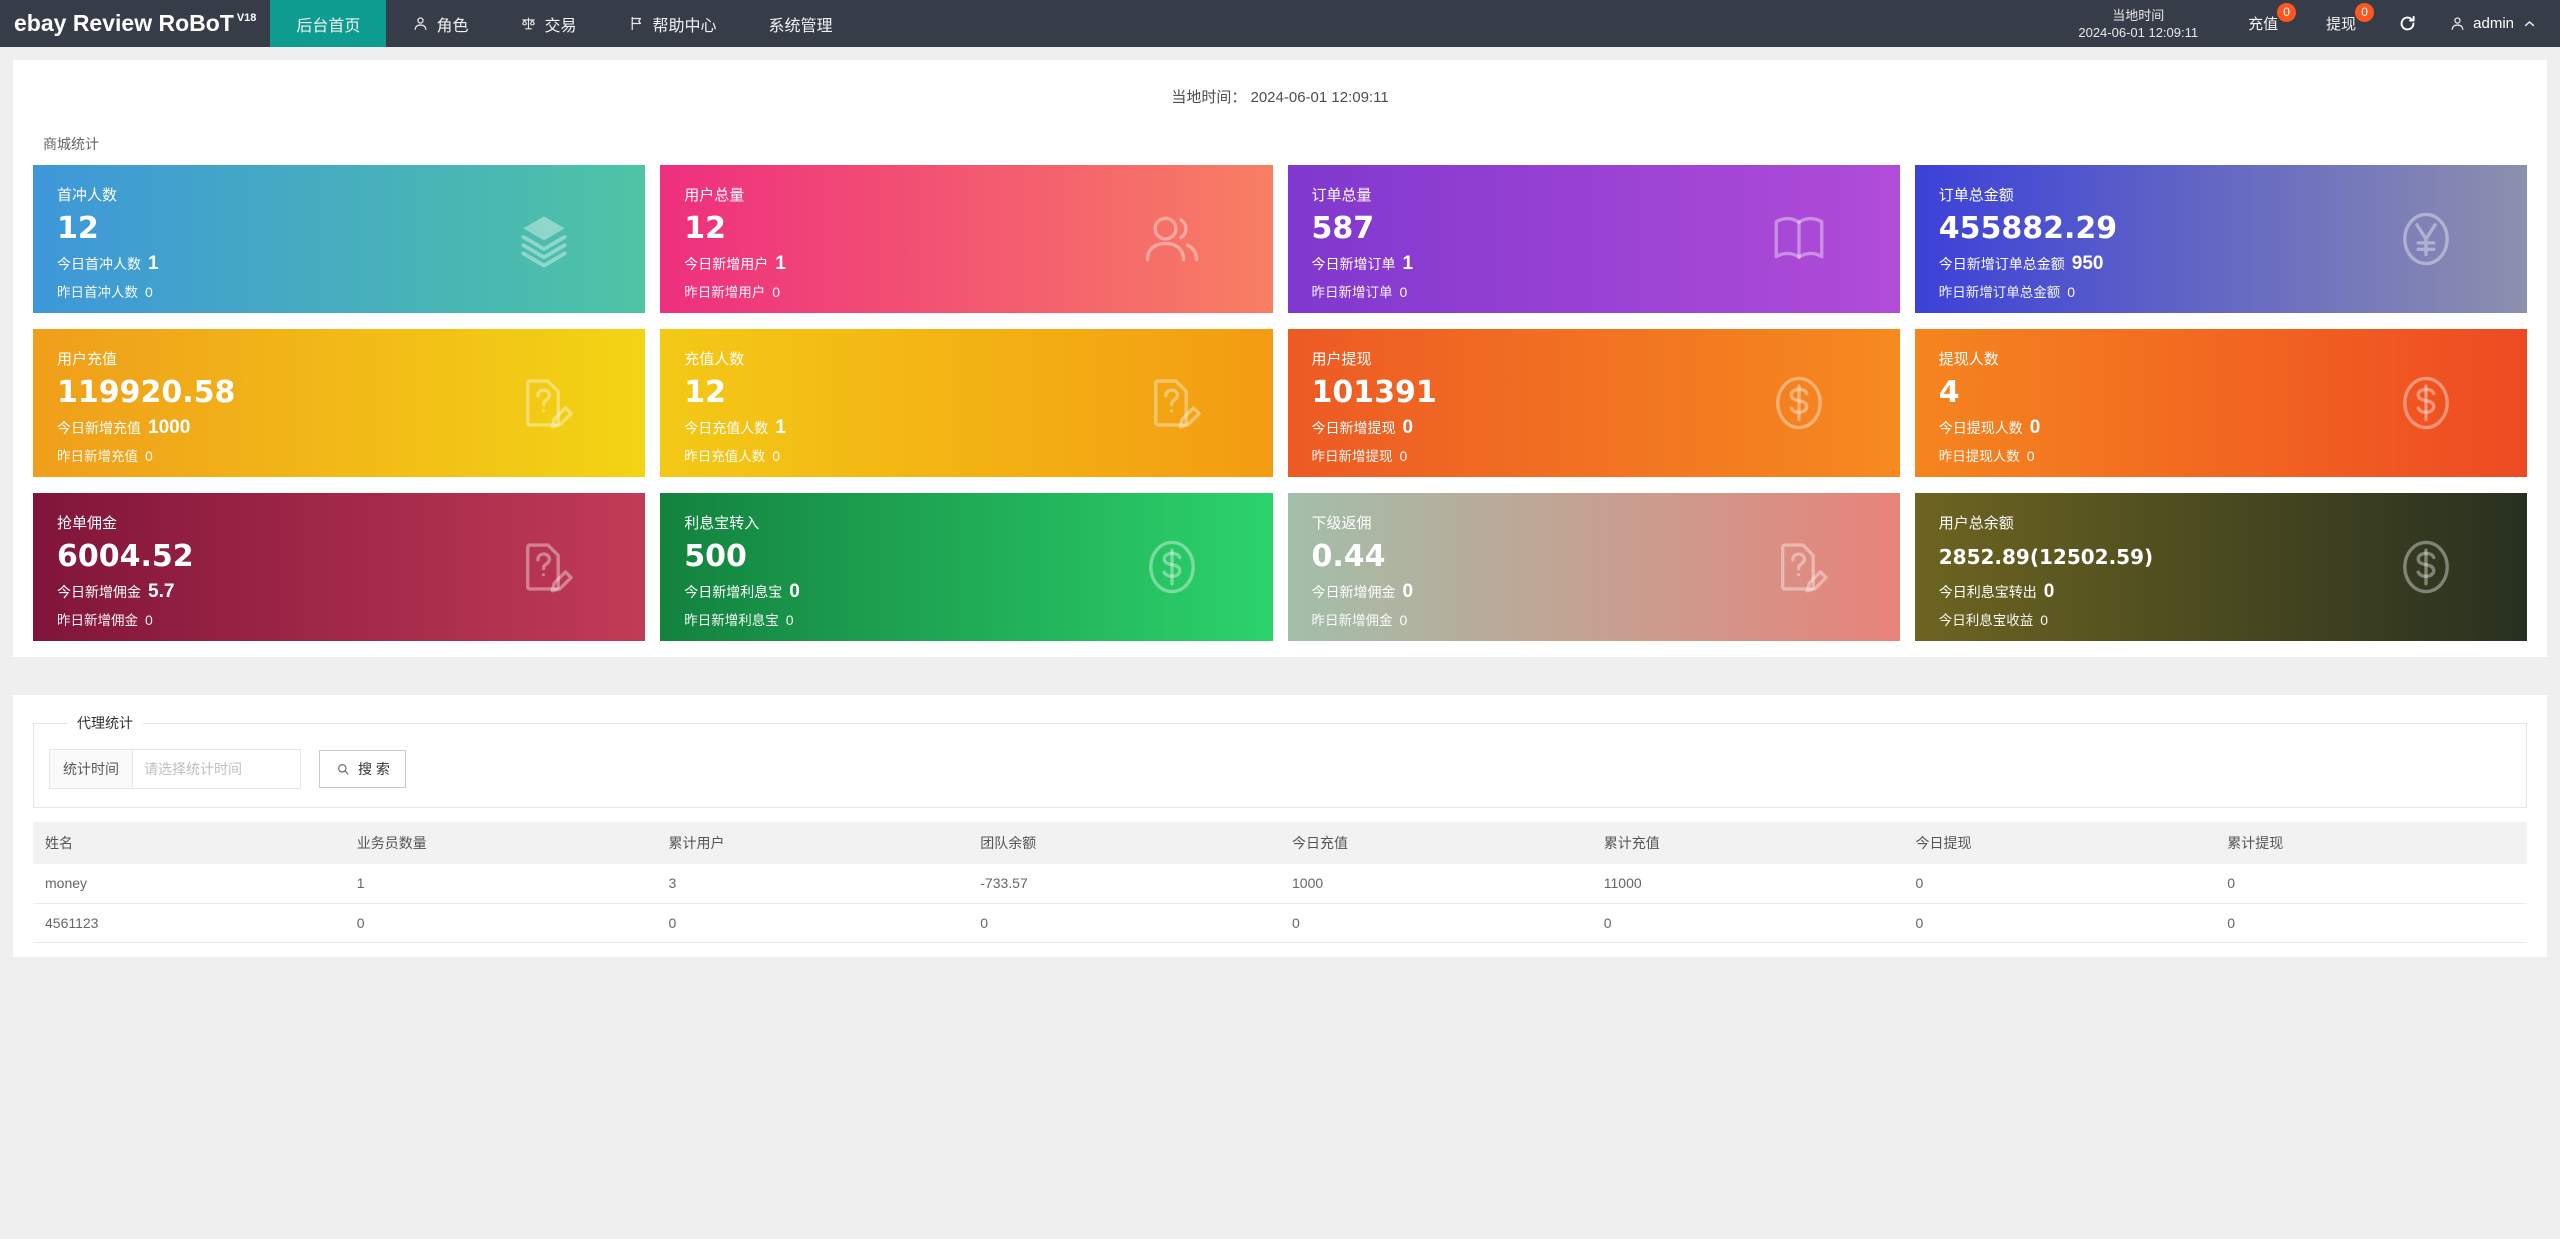 The height and width of the screenshot is (1239, 2560). What do you see at coordinates (1124, 884) in the screenshot?
I see `table-cell: -733.57` at bounding box center [1124, 884].